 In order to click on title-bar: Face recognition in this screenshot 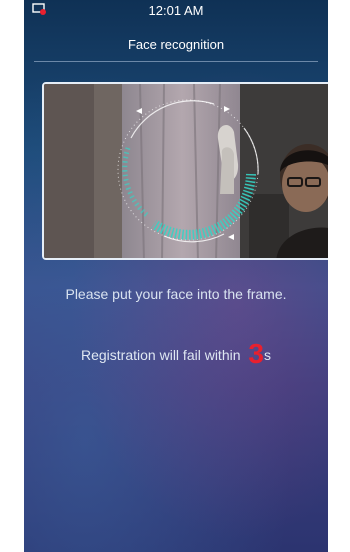, I will do `click(176, 45)`.